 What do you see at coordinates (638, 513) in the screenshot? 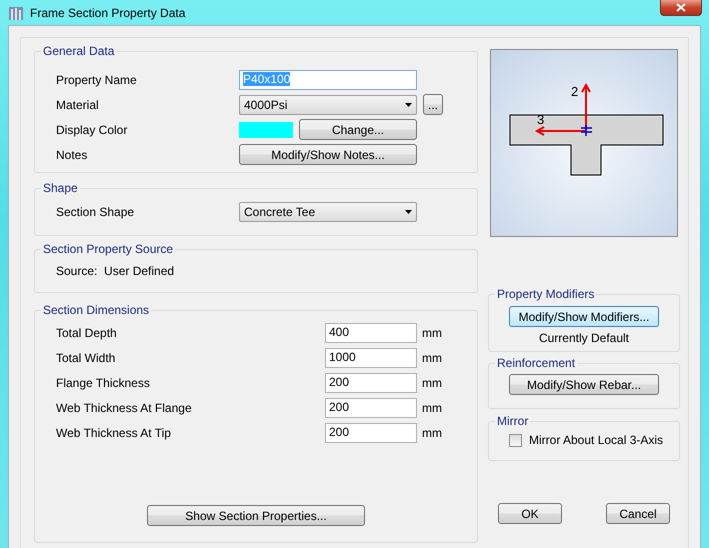
I see `dialog-button: Cancel` at bounding box center [638, 513].